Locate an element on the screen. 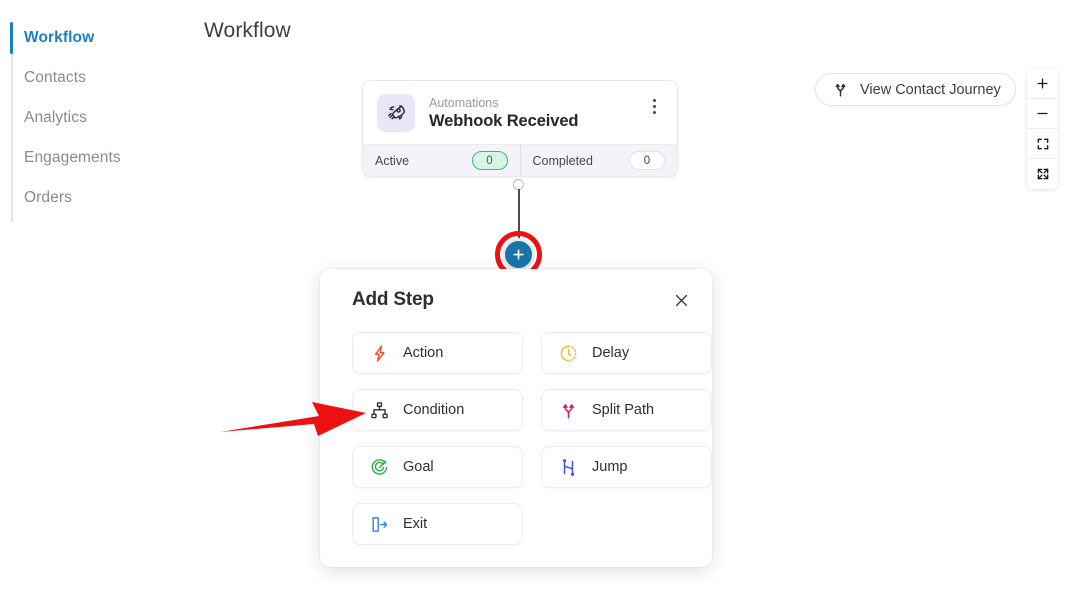 The image size is (1074, 598). close-icon is located at coordinates (681, 300).